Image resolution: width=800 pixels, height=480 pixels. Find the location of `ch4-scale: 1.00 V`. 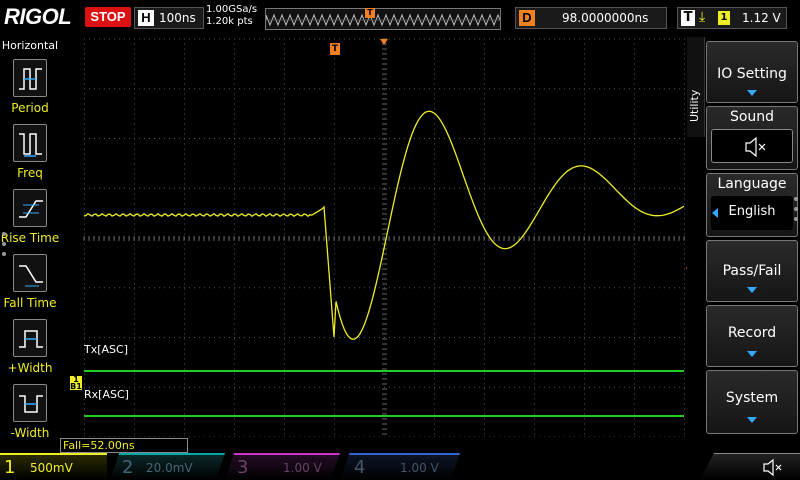

ch4-scale: 1.00 V is located at coordinates (419, 468).